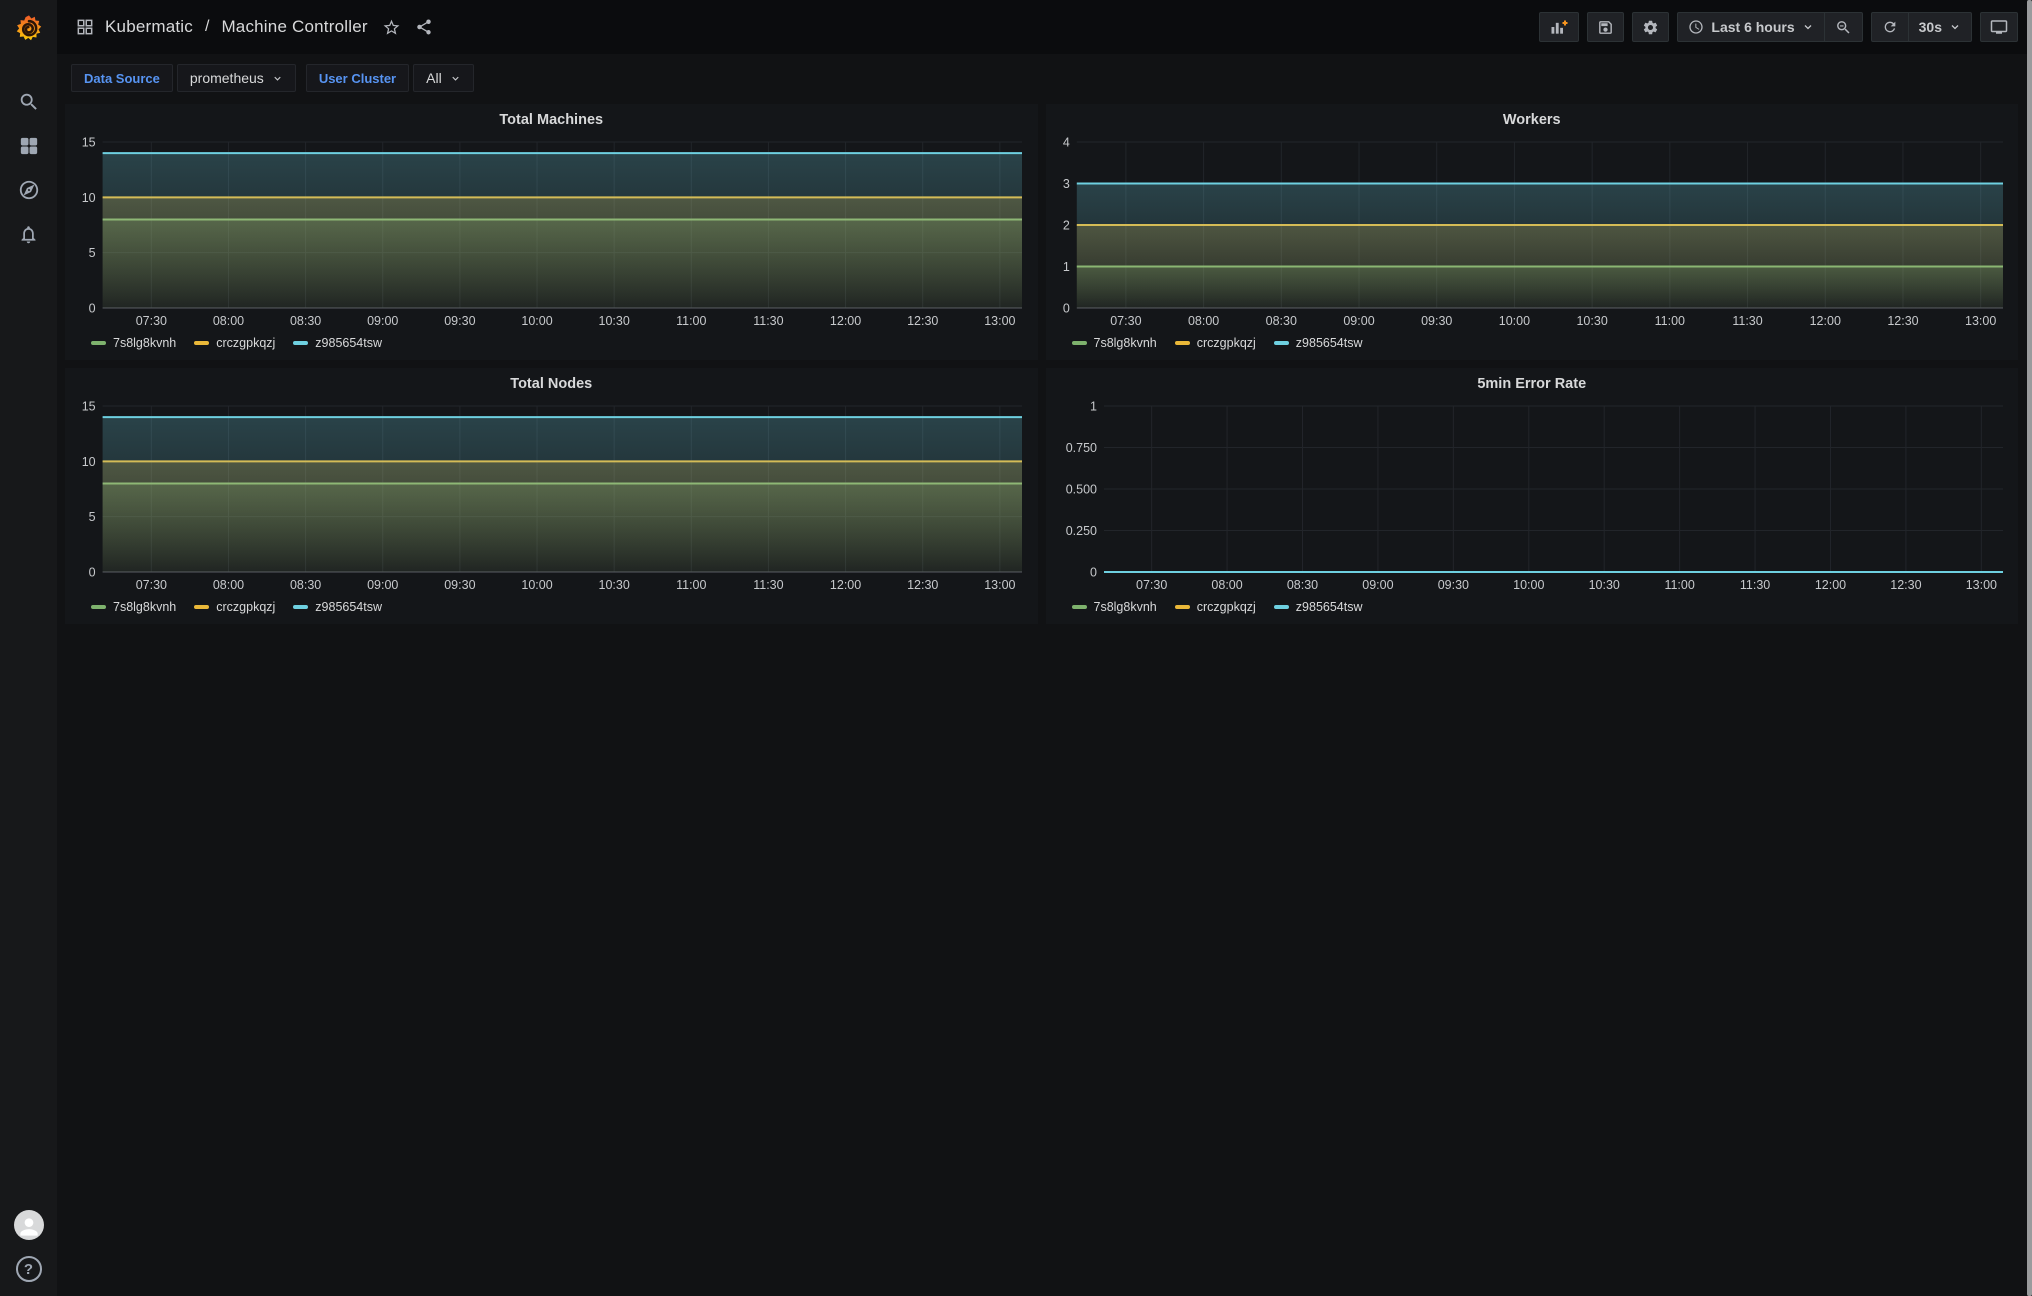  What do you see at coordinates (29, 234) in the screenshot?
I see `sidebar-item-alerting` at bounding box center [29, 234].